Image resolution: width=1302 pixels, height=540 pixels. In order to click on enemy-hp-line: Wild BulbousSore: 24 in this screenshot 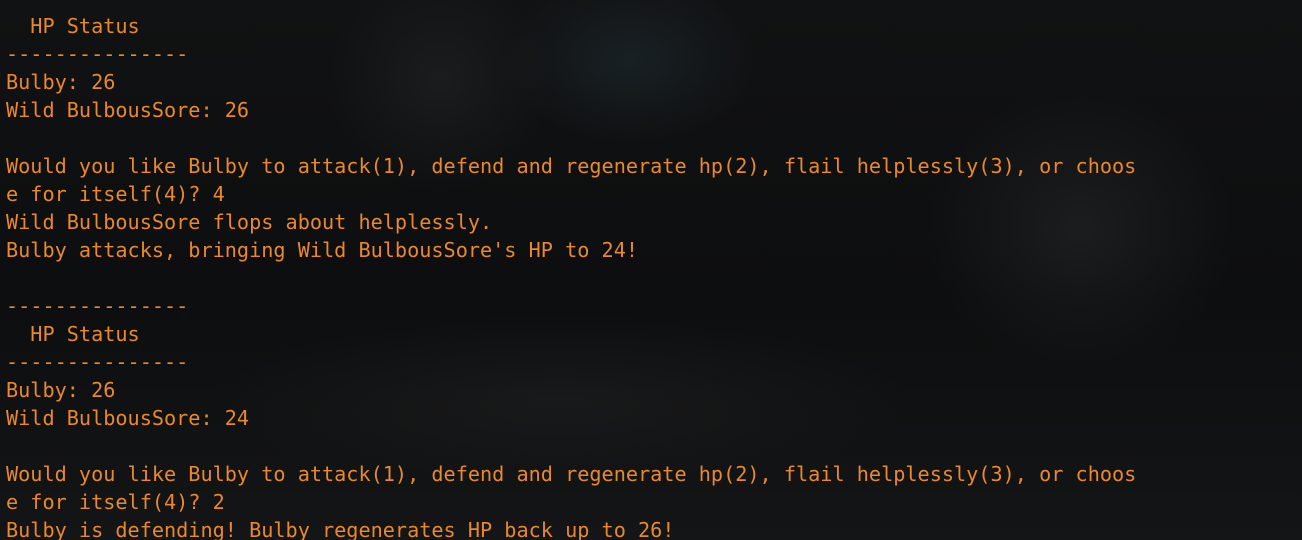, I will do `click(128, 418)`.